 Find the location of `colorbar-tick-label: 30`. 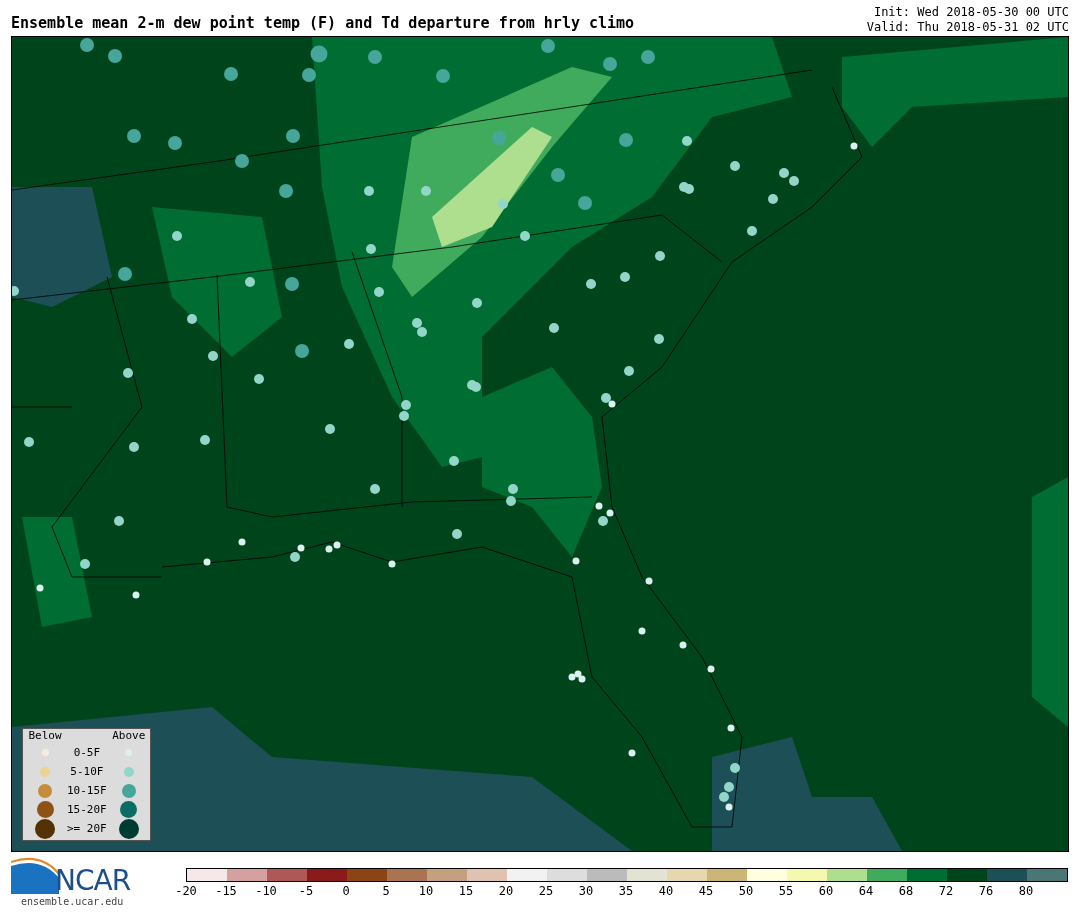

colorbar-tick-label: 30 is located at coordinates (586, 890).